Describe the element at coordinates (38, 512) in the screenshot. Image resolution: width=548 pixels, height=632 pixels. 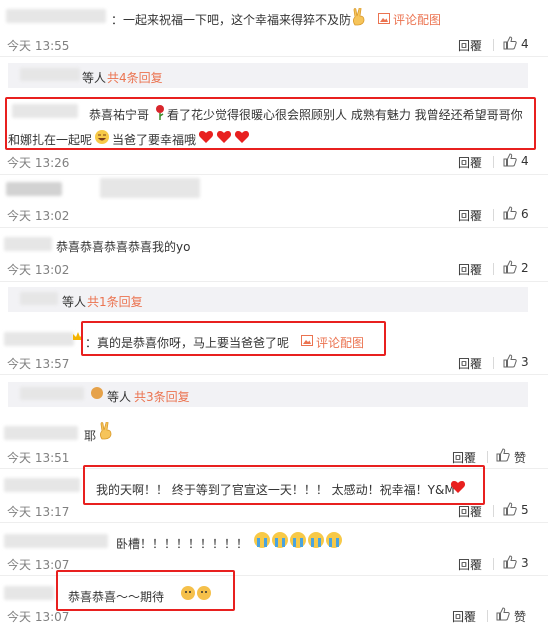
I see `comment-time: 今天 13:17` at that location.